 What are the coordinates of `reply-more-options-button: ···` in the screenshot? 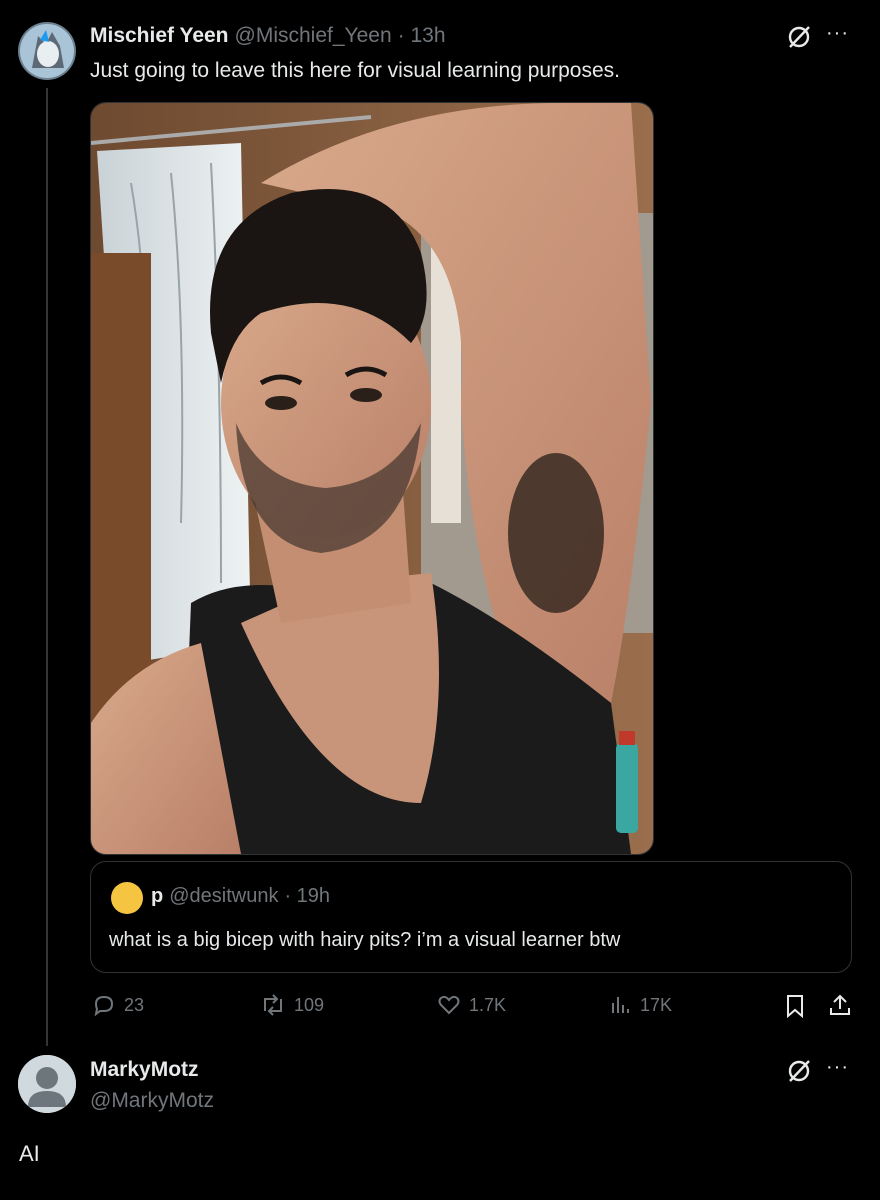 It's located at (837, 1067).